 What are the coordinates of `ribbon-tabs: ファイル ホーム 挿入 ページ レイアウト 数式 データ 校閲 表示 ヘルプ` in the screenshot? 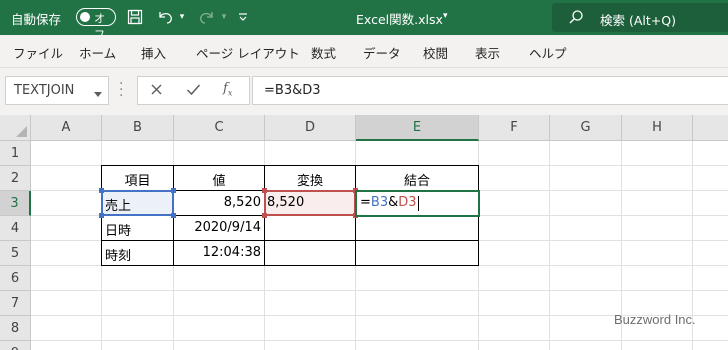 It's located at (364, 51).